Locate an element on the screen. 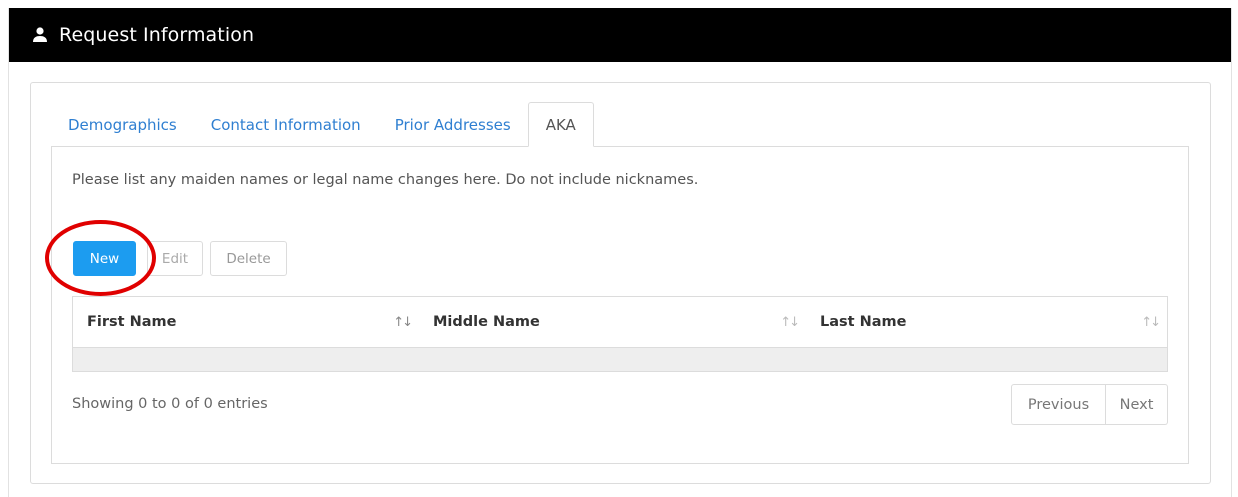 Image resolution: width=1238 pixels, height=497 pixels. previous-page-button: Previous is located at coordinates (1058, 404).